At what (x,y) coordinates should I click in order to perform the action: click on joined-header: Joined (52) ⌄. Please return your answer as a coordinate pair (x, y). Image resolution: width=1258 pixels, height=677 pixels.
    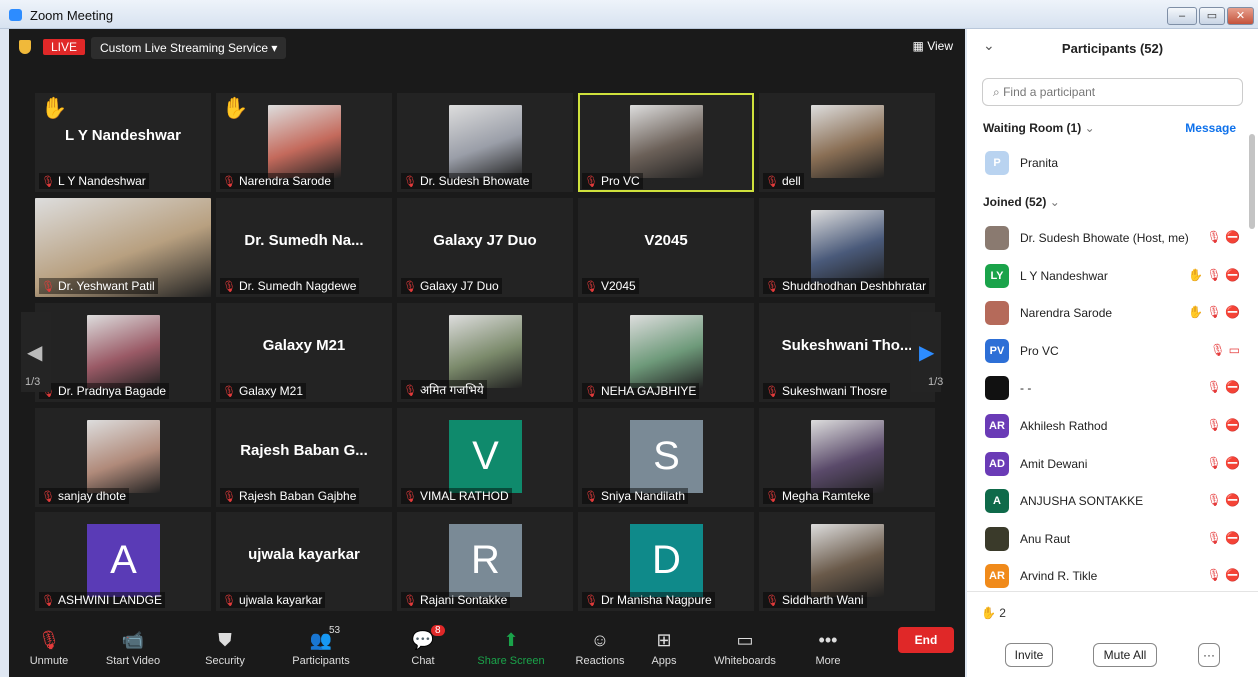
    Looking at the image, I should click on (1021, 202).